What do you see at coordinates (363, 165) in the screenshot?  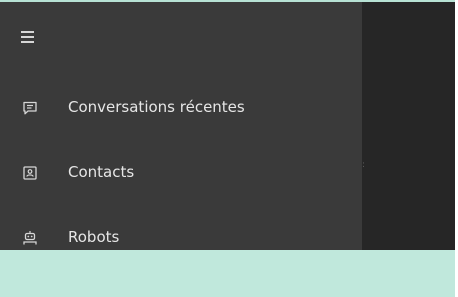 I see `pane-splitter-handle: :` at bounding box center [363, 165].